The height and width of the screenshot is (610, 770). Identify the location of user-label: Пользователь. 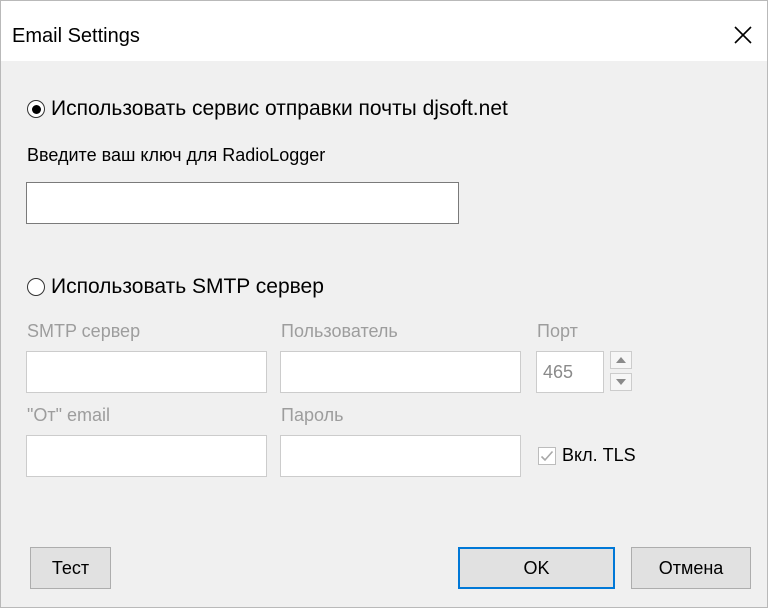
(339, 331).